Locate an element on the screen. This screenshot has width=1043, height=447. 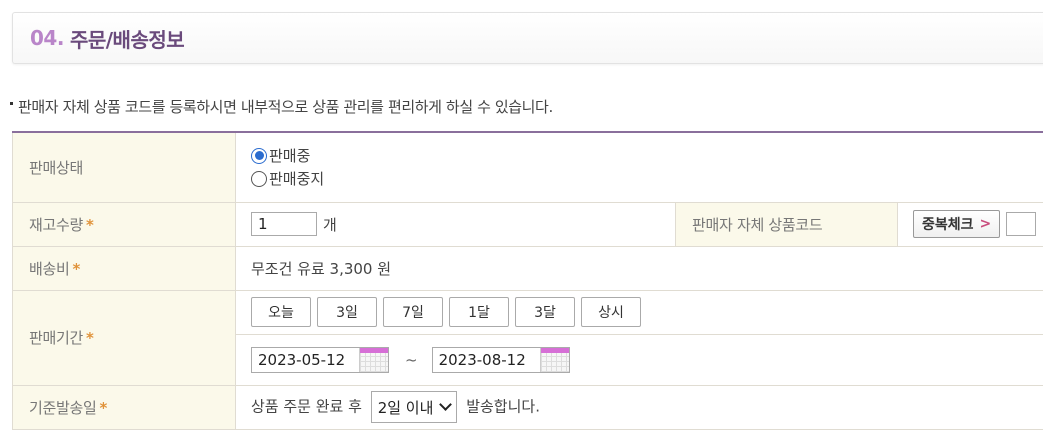
stock-unit: 개 is located at coordinates (330, 224).